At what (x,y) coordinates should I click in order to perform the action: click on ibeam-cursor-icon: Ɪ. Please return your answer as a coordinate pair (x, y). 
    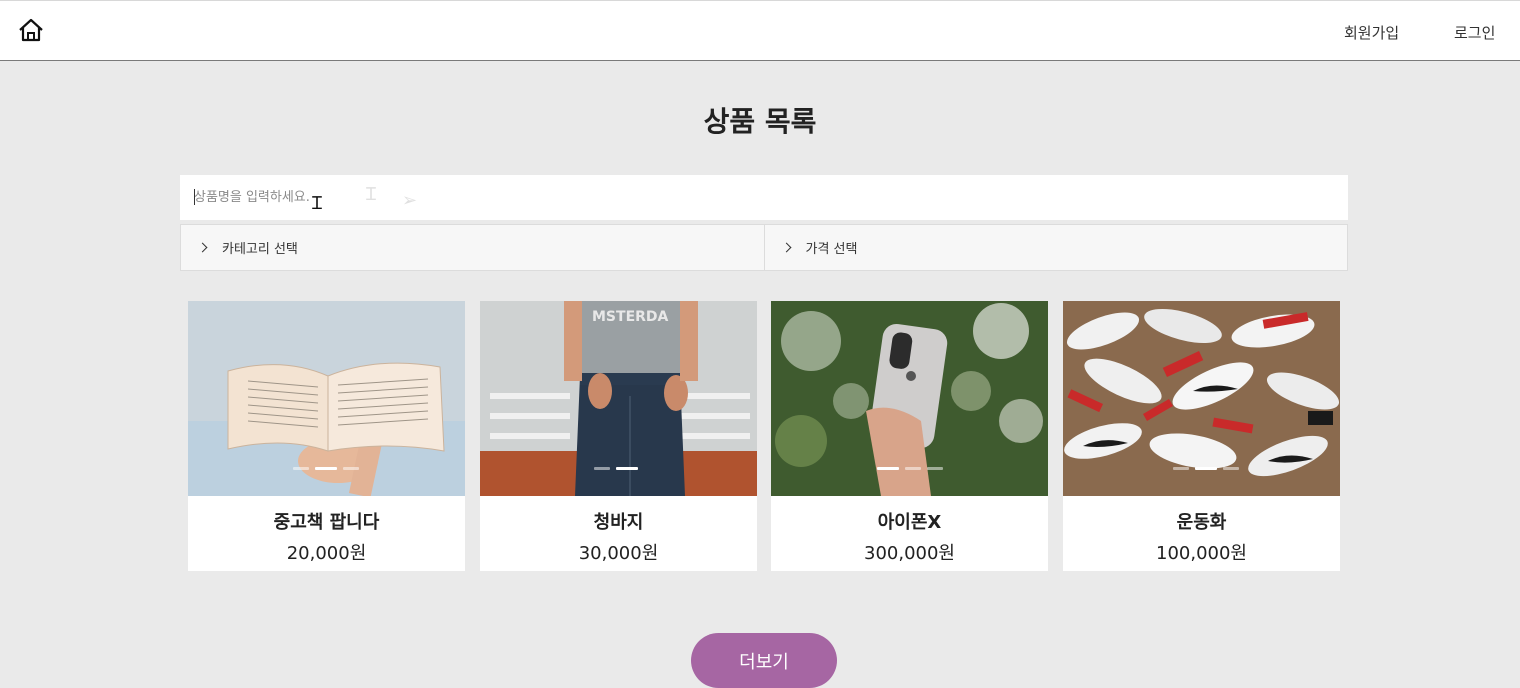
    Looking at the image, I should click on (317, 203).